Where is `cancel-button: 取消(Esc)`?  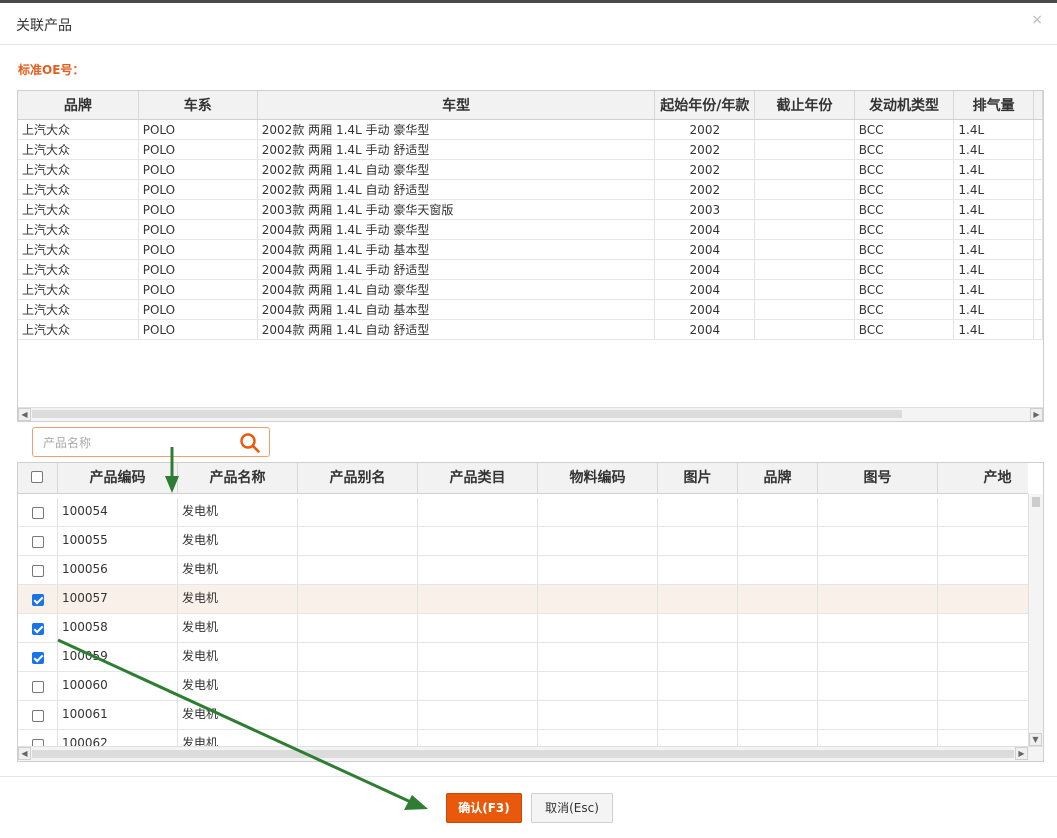 cancel-button: 取消(Esc) is located at coordinates (572, 808).